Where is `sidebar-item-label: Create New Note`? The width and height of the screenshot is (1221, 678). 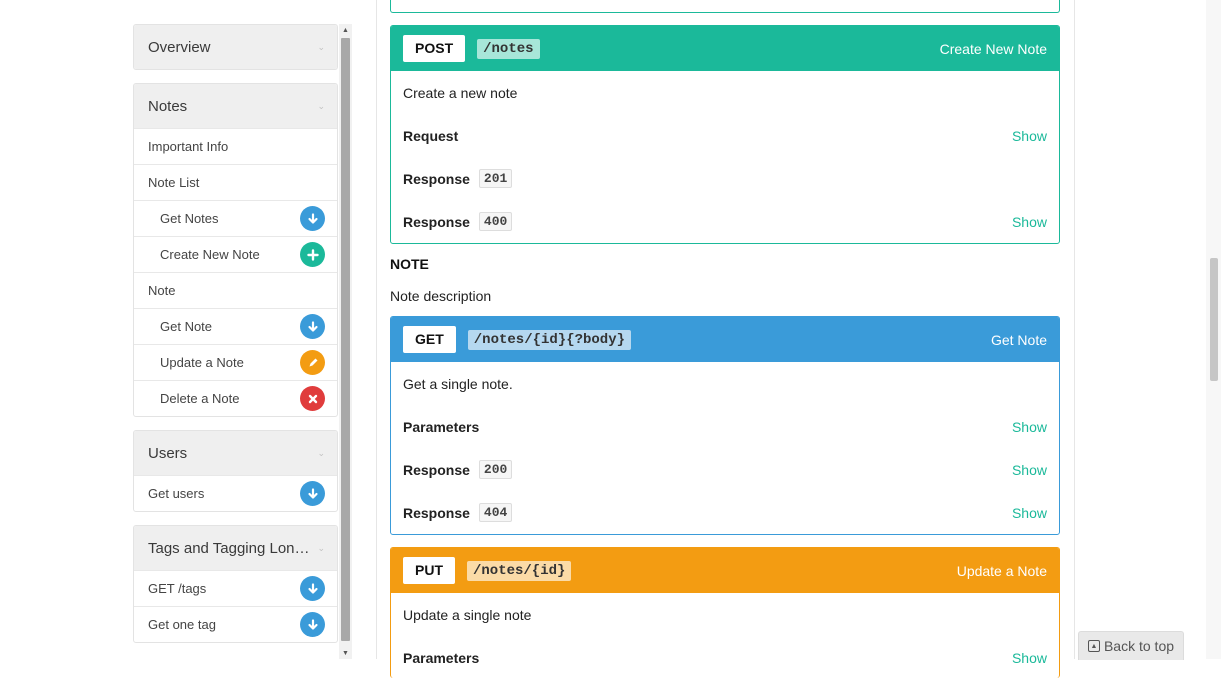 sidebar-item-label: Create New Note is located at coordinates (210, 254).